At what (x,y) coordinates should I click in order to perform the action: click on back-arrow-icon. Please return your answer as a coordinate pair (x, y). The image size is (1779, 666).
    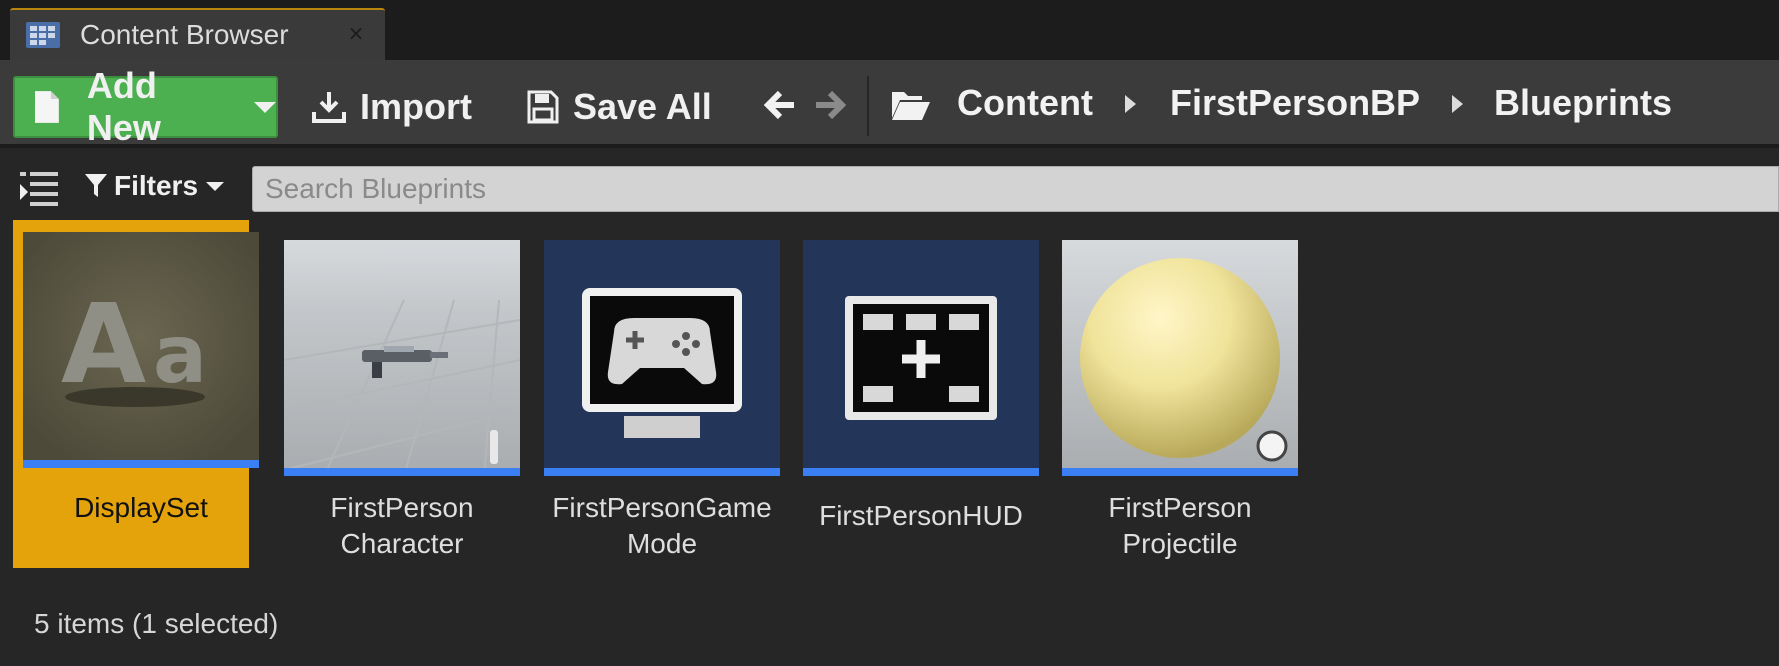
    Looking at the image, I should click on (780, 105).